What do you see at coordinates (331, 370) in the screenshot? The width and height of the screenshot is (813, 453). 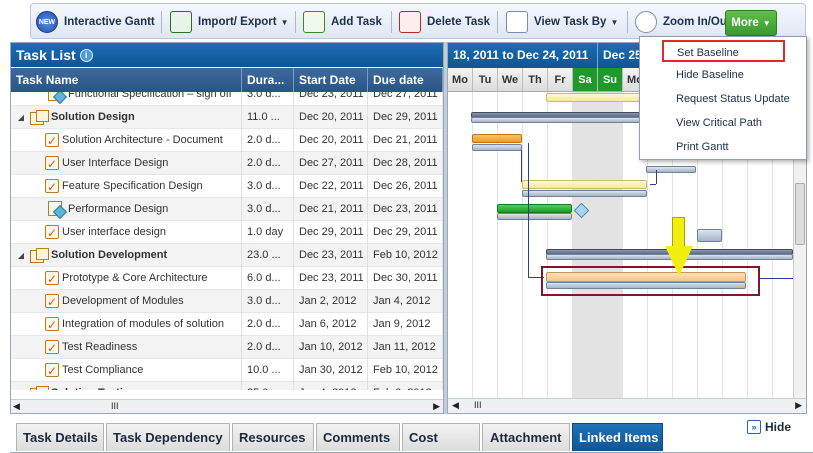 I see `task-start-cell: Jan 30, 2012` at bounding box center [331, 370].